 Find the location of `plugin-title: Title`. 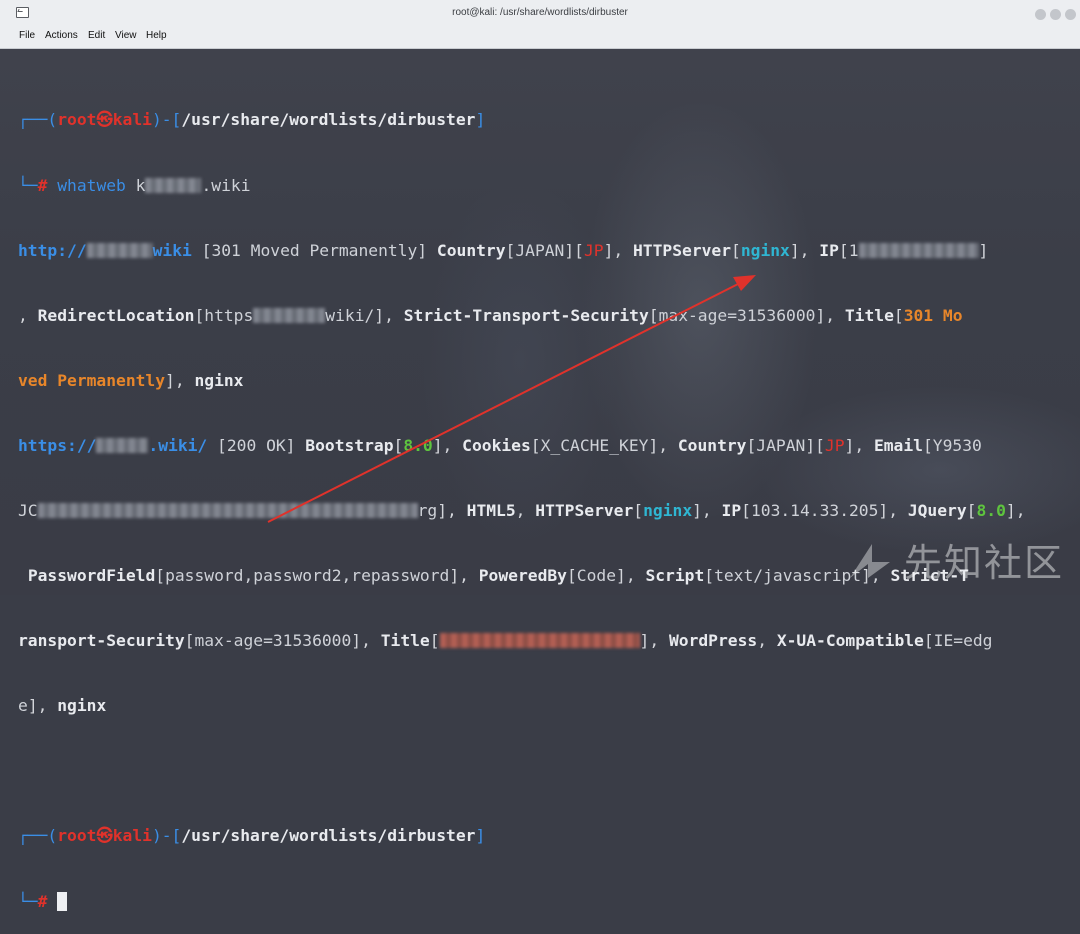

plugin-title: Title is located at coordinates (405, 641).